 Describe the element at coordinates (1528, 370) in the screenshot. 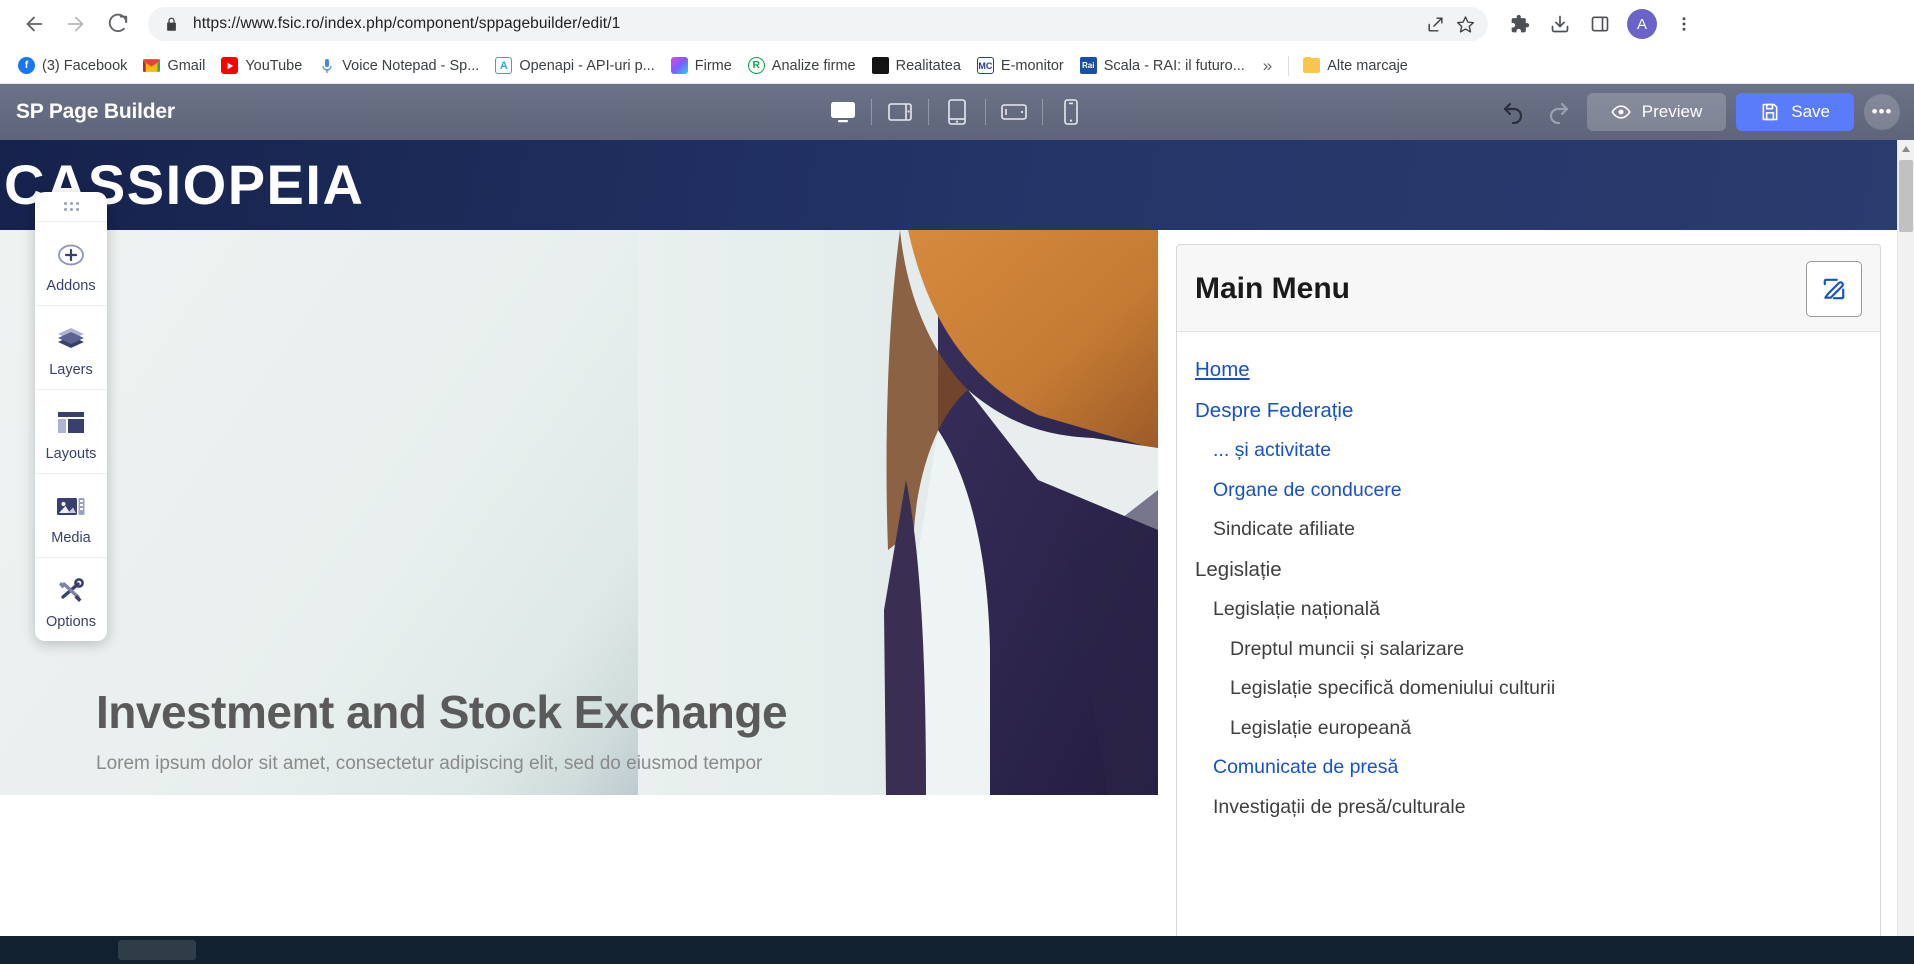

I see `menu-item: Home` at that location.